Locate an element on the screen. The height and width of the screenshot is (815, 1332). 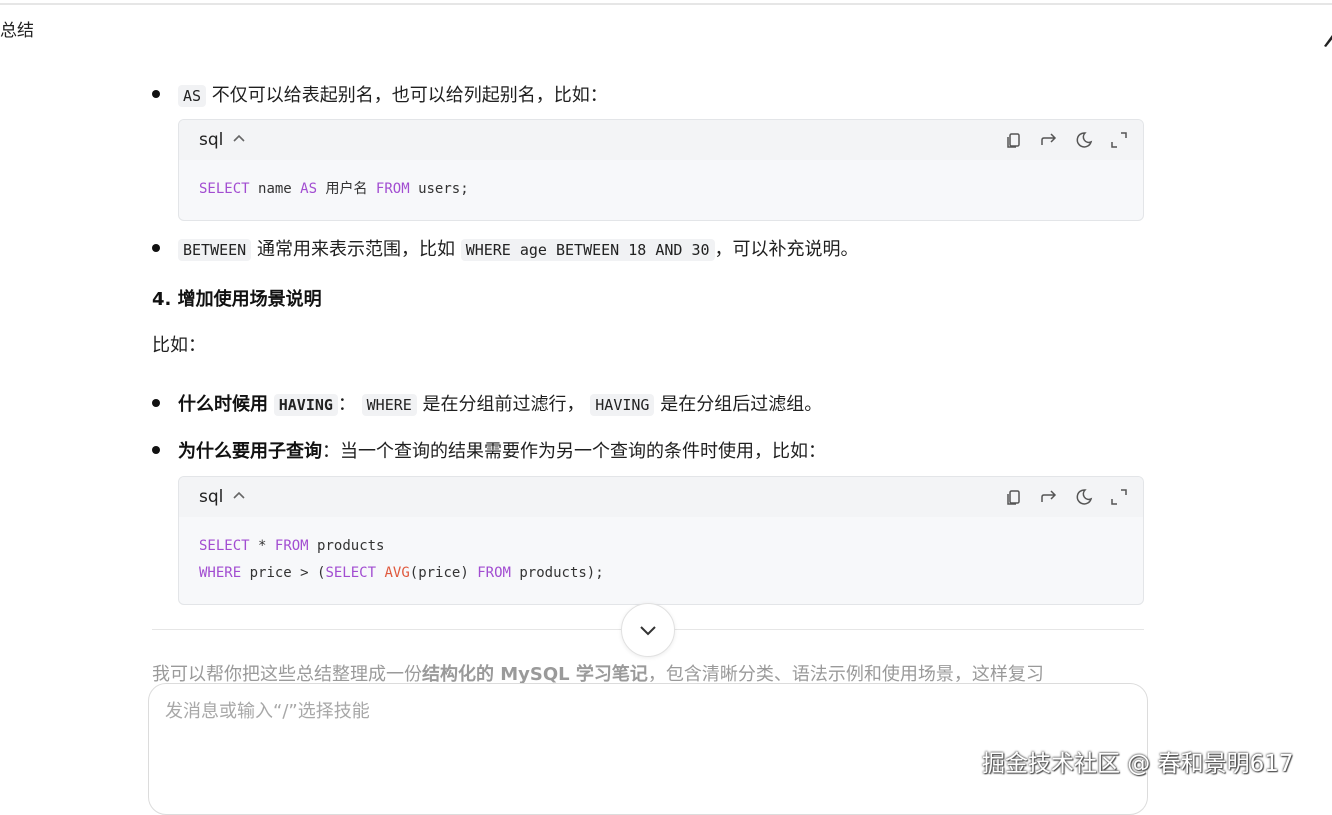
page-title-fragment: 总结 is located at coordinates (17, 31).